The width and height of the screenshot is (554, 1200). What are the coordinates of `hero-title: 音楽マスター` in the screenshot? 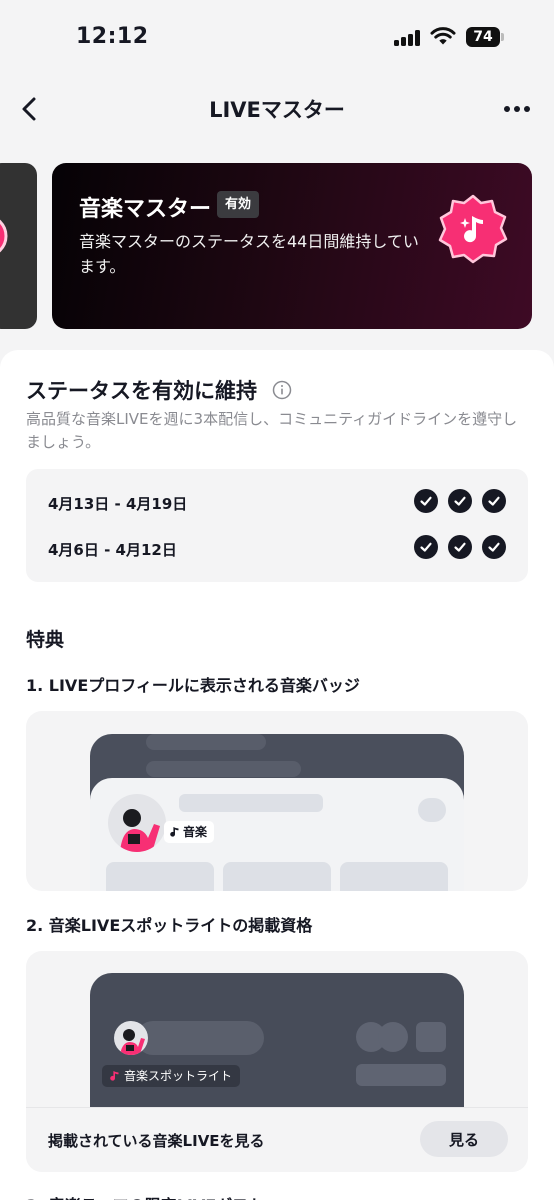 It's located at (145, 209).